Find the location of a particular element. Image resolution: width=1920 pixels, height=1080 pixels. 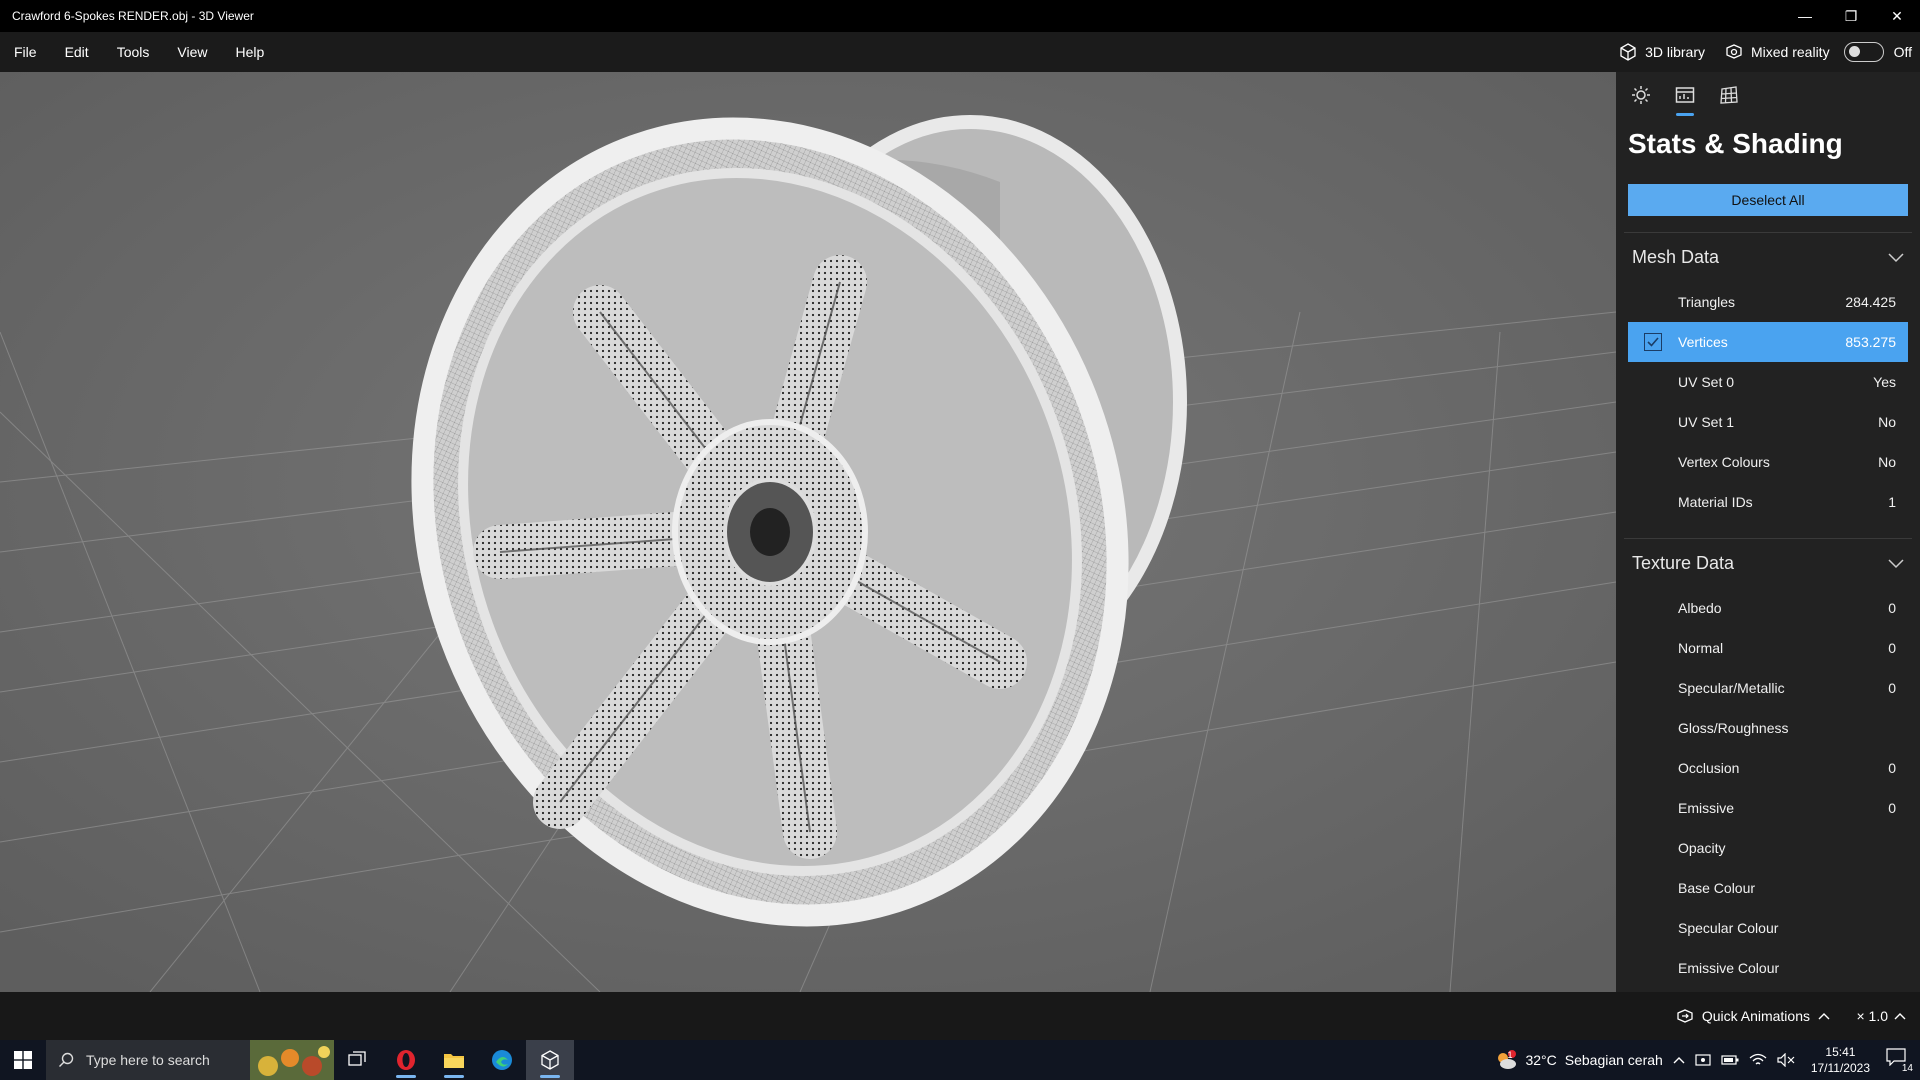

mesh-data-header: Mesh Data is located at coordinates (1768, 257).